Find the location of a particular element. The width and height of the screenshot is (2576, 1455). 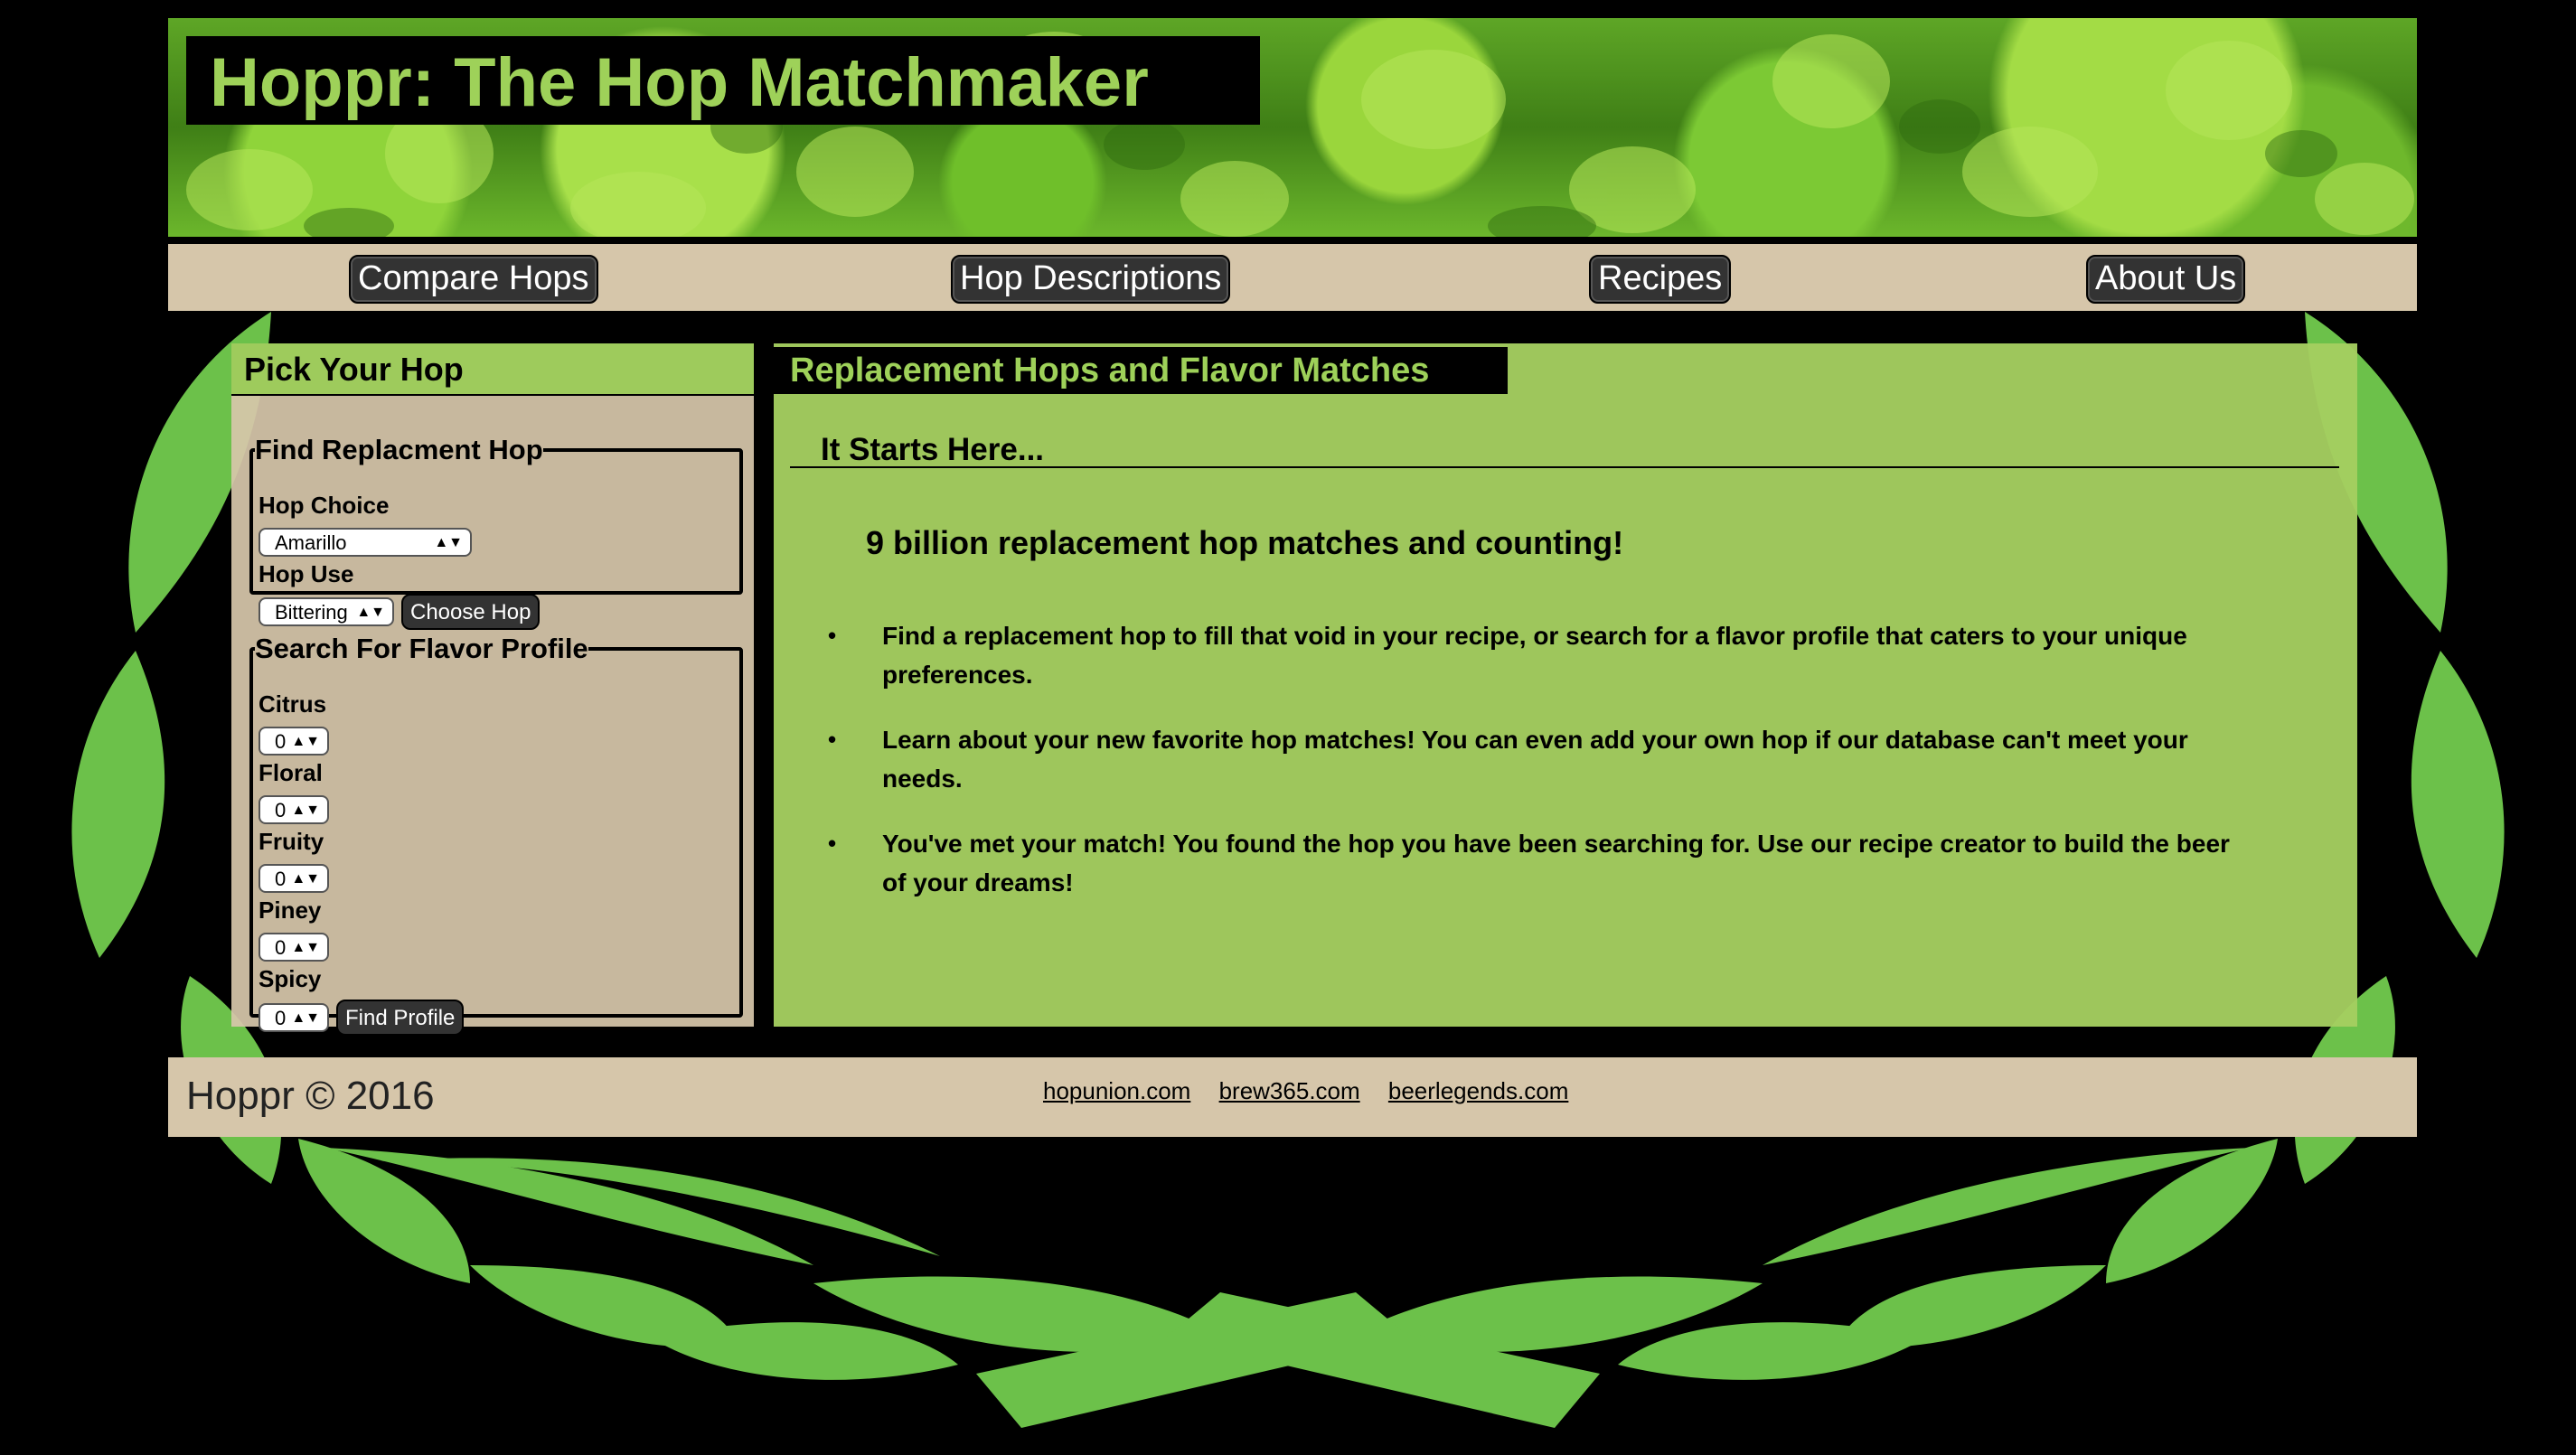

hop-use-value: Bittering is located at coordinates (311, 612).